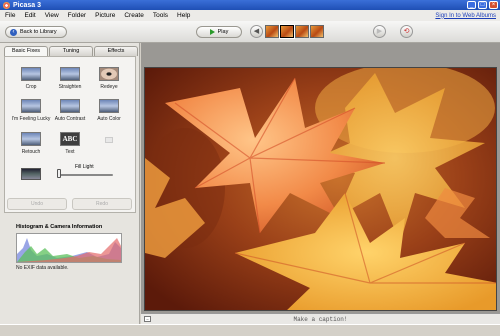 The width and height of the screenshot is (500, 336). I want to click on menu-file: File, so click(10, 15).